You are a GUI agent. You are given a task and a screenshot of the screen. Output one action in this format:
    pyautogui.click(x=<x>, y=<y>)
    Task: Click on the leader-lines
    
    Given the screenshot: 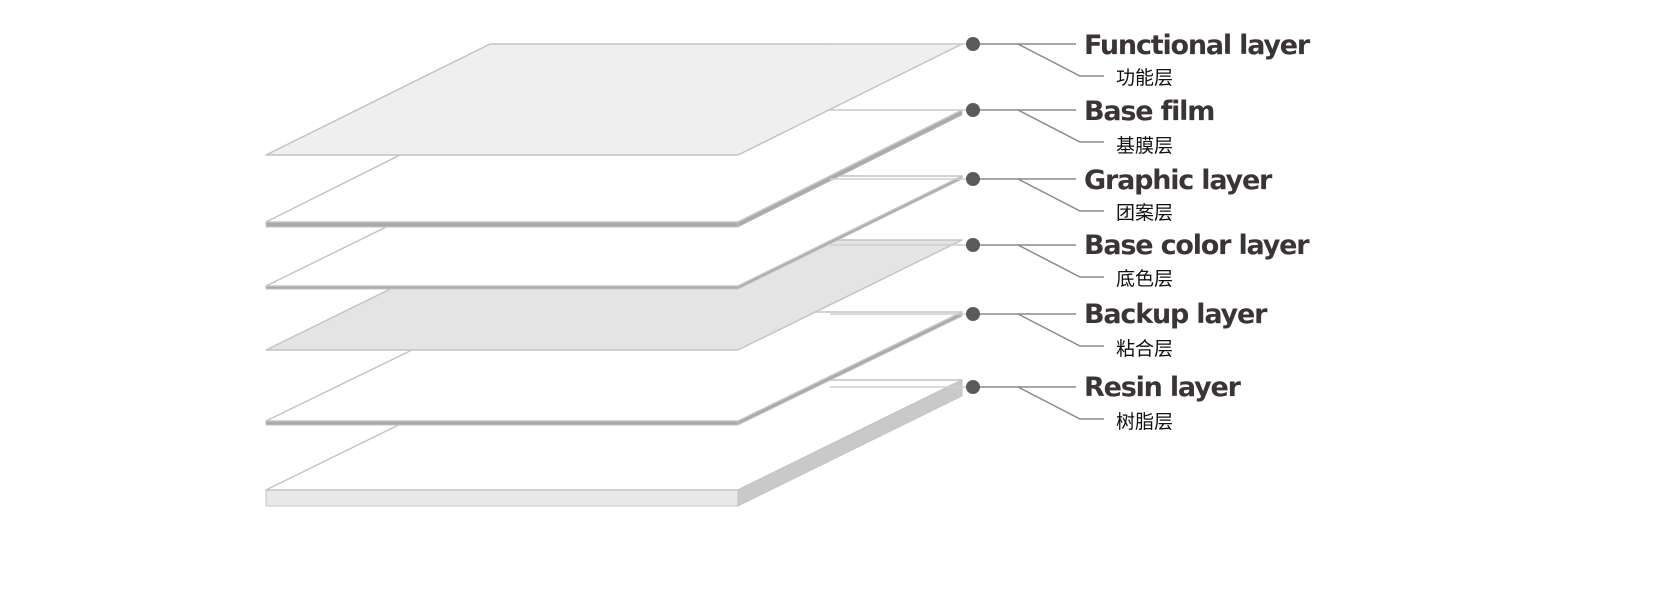 What is the action you would take?
    pyautogui.click(x=967, y=228)
    